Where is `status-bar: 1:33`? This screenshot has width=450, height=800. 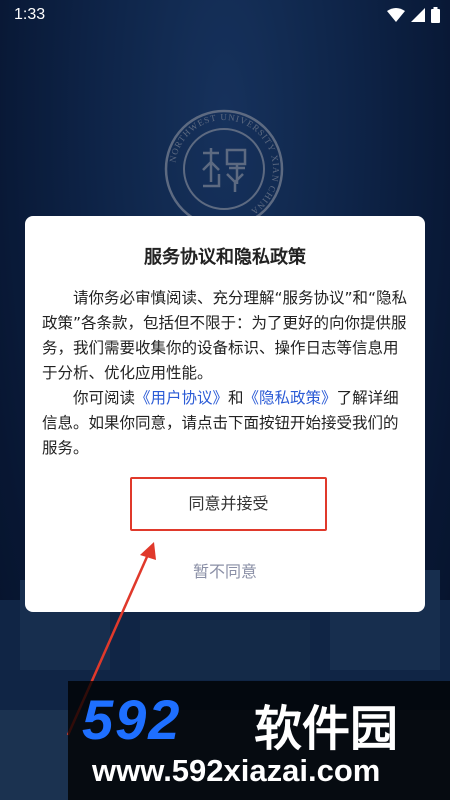 status-bar: 1:33 is located at coordinates (225, 16).